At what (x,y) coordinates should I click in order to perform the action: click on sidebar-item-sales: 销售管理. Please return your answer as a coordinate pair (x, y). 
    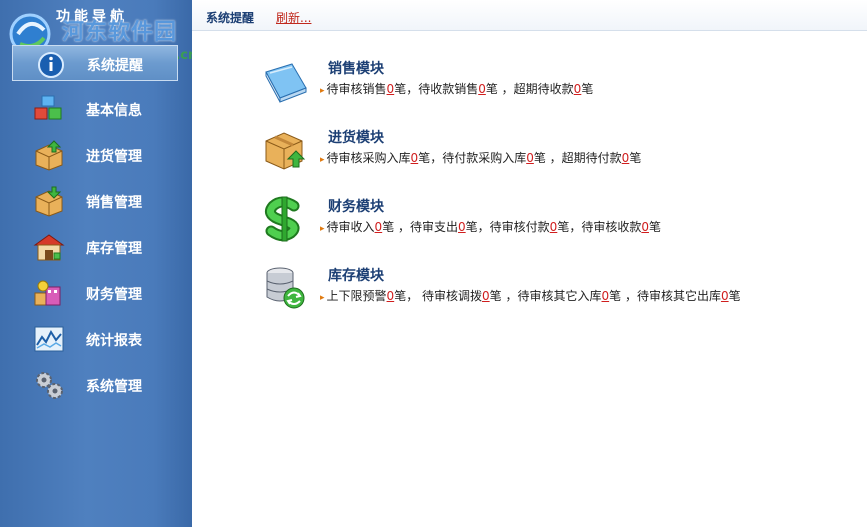
    Looking at the image, I should click on (95, 201).